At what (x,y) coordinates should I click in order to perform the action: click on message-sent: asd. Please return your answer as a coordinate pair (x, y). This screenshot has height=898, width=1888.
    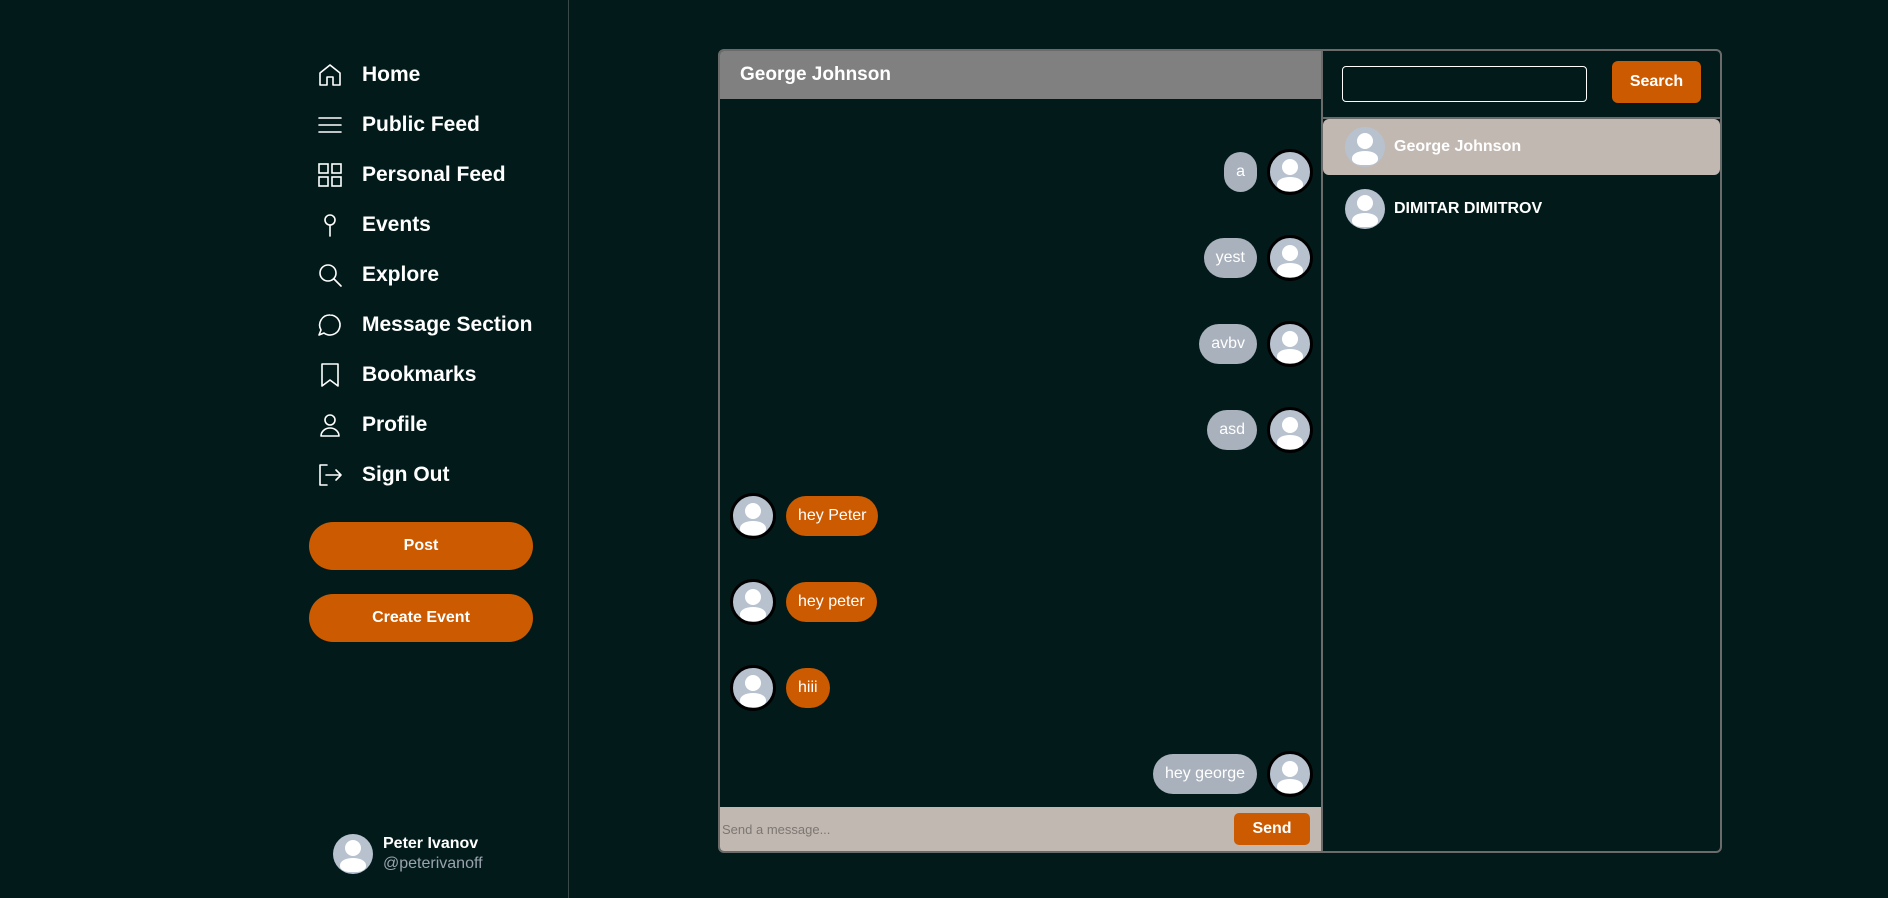
    Looking at the image, I should click on (1260, 430).